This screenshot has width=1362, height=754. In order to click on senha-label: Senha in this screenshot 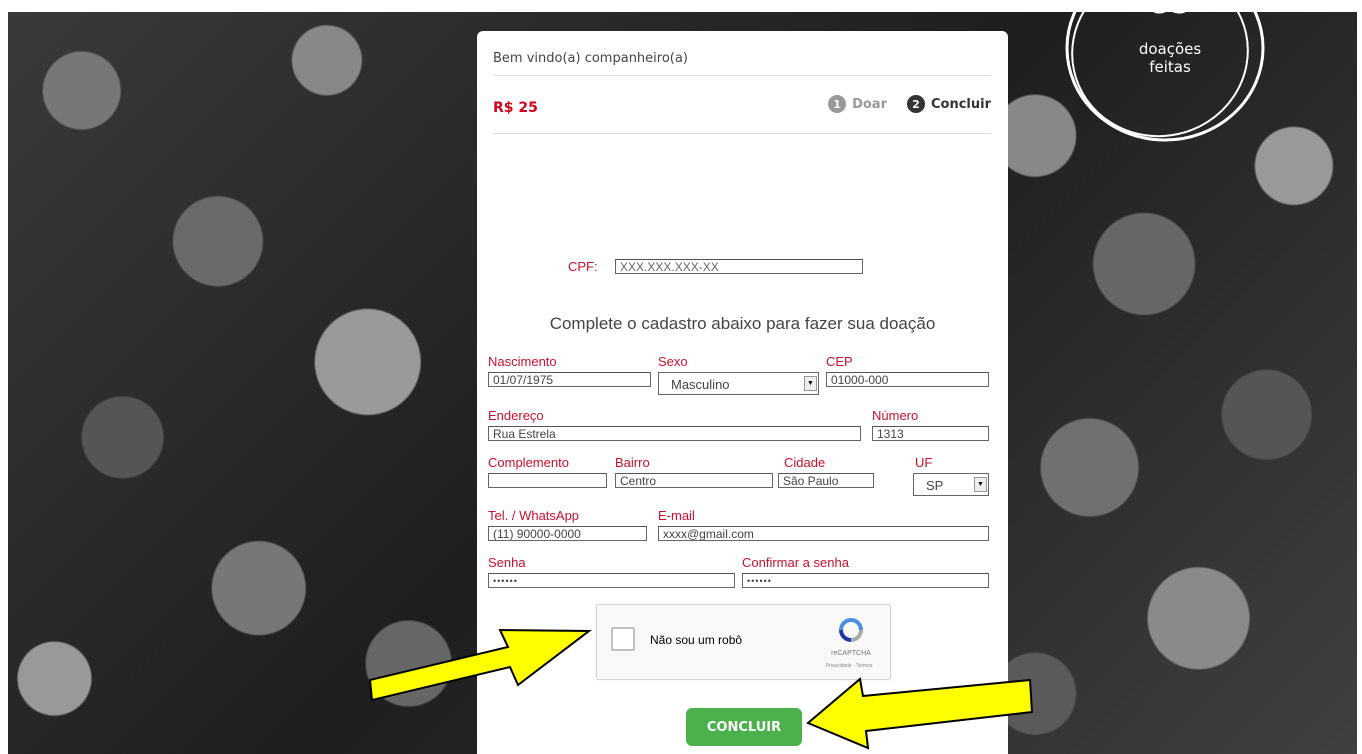, I will do `click(507, 562)`.